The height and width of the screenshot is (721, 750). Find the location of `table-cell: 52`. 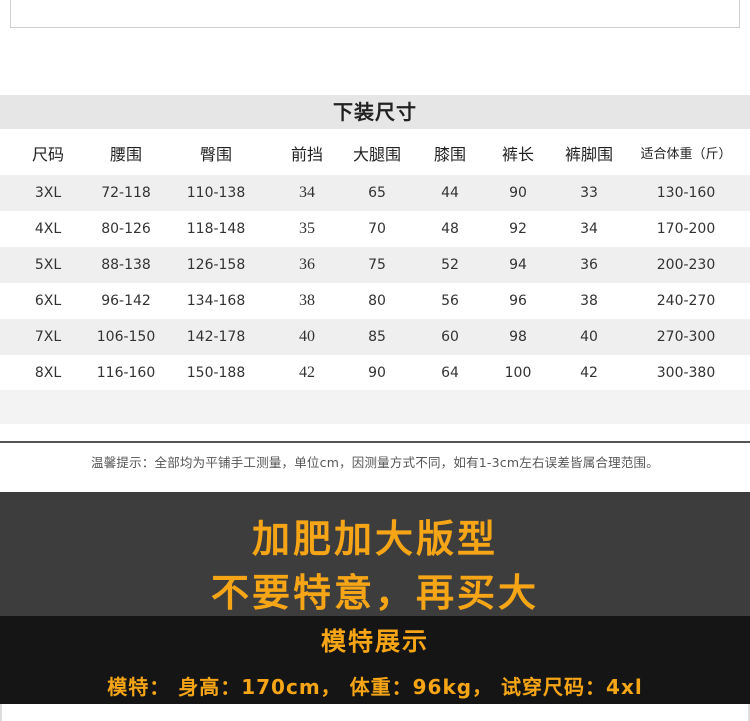

table-cell: 52 is located at coordinates (450, 265).